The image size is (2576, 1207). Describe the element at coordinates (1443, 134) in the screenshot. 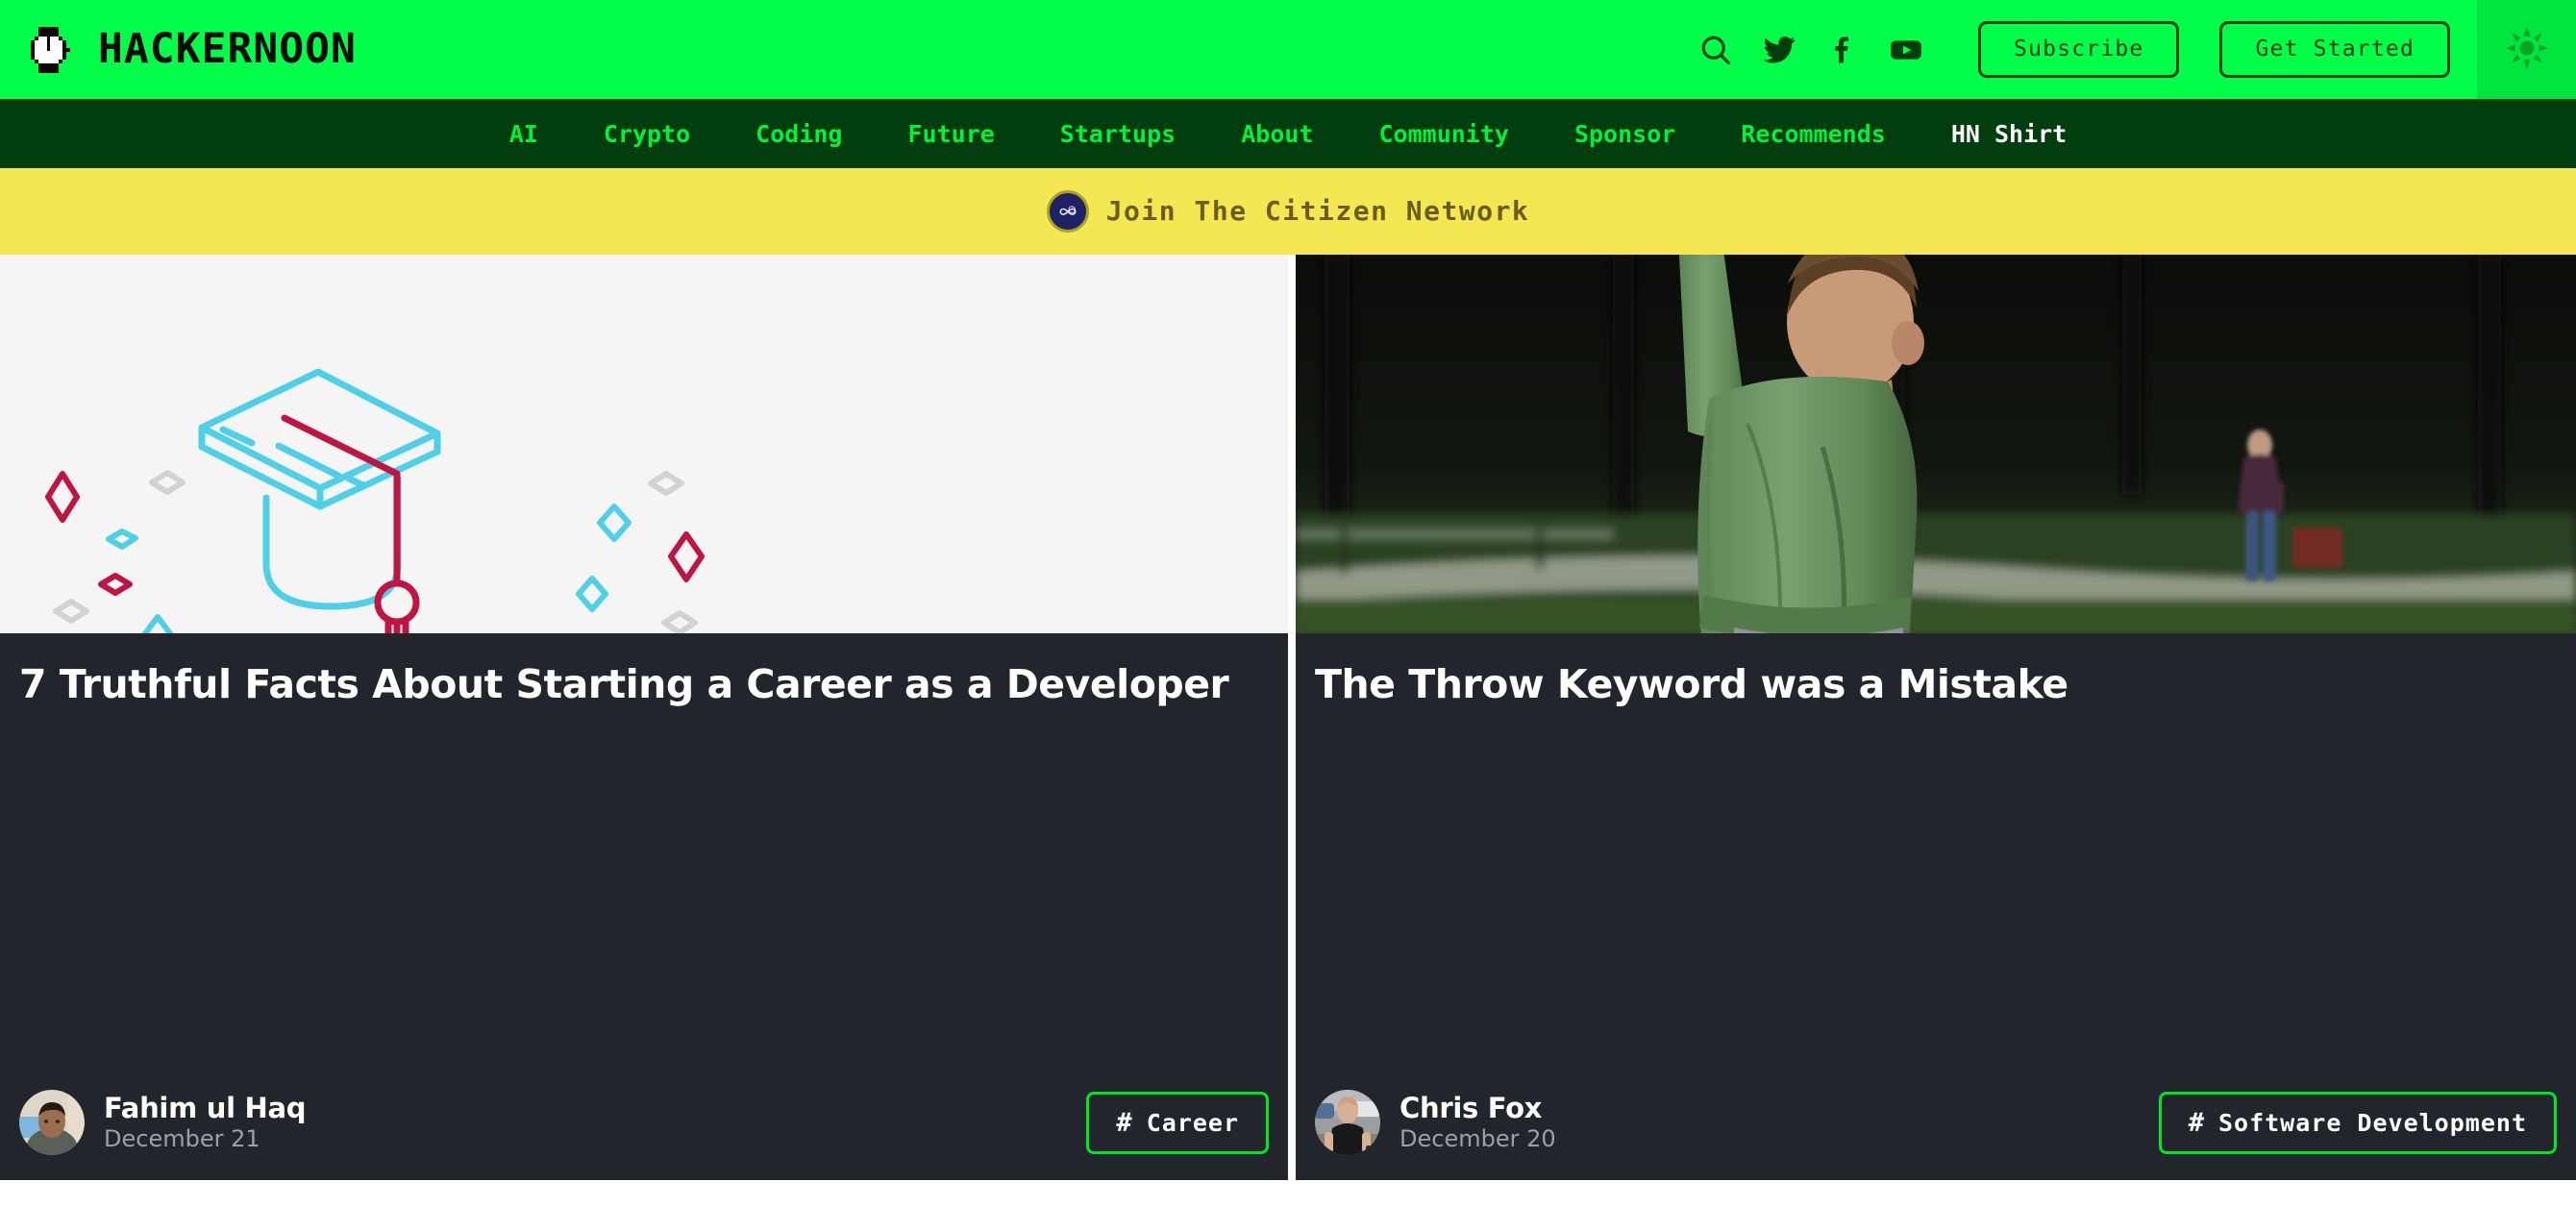

I see `nav-item-community: Community` at that location.